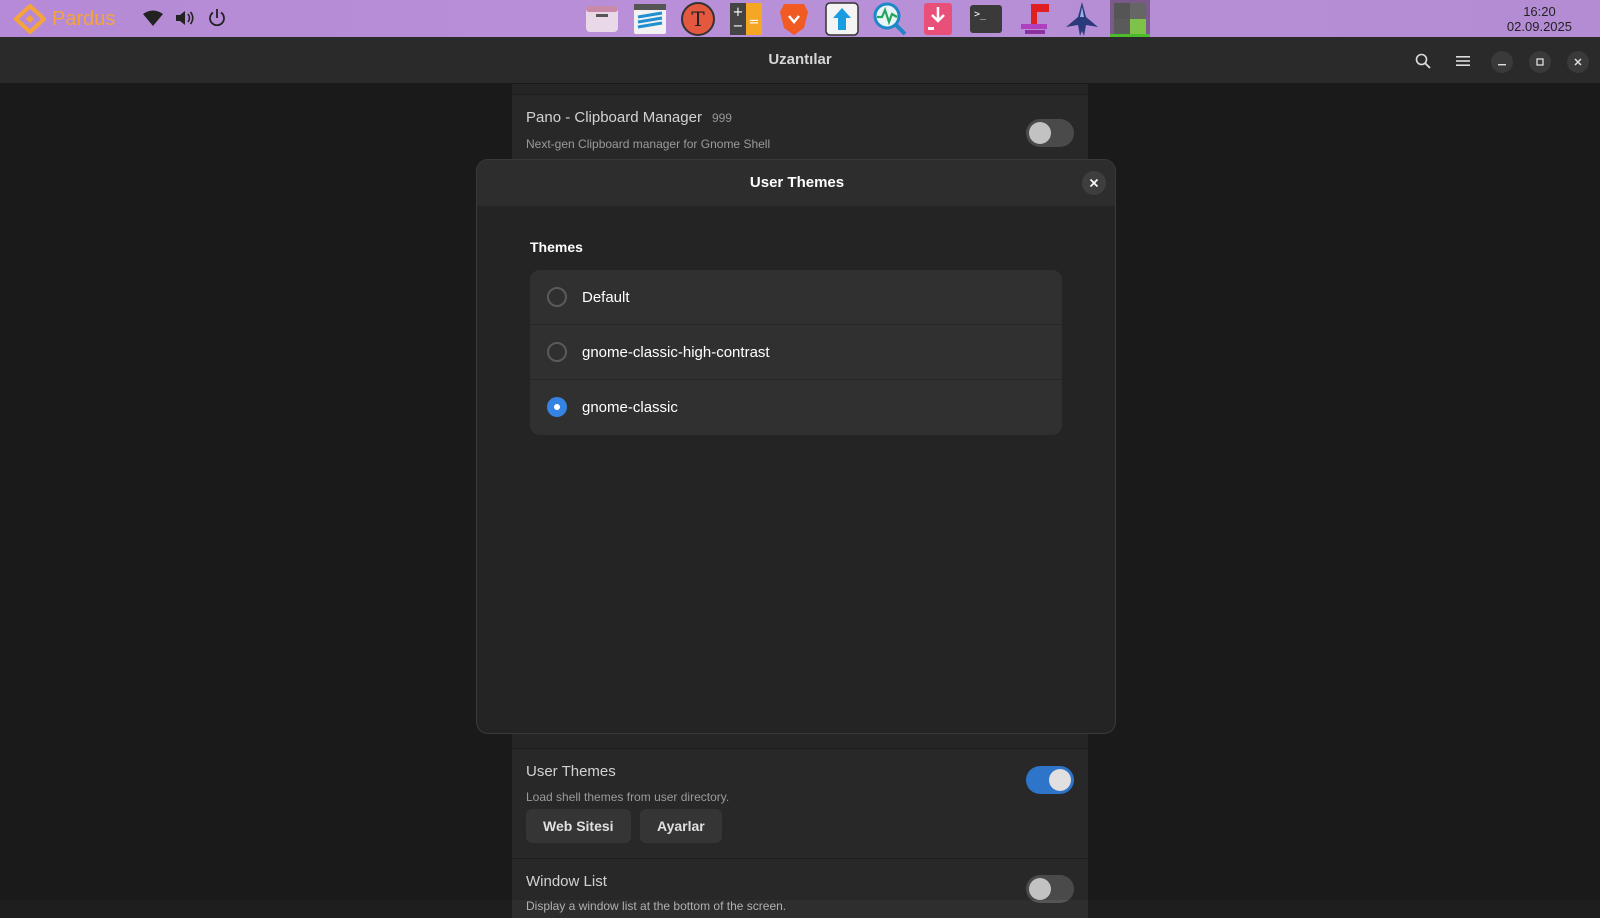 The width and height of the screenshot is (1600, 918). What do you see at coordinates (796, 297) in the screenshot?
I see `theme-option-default: Default` at bounding box center [796, 297].